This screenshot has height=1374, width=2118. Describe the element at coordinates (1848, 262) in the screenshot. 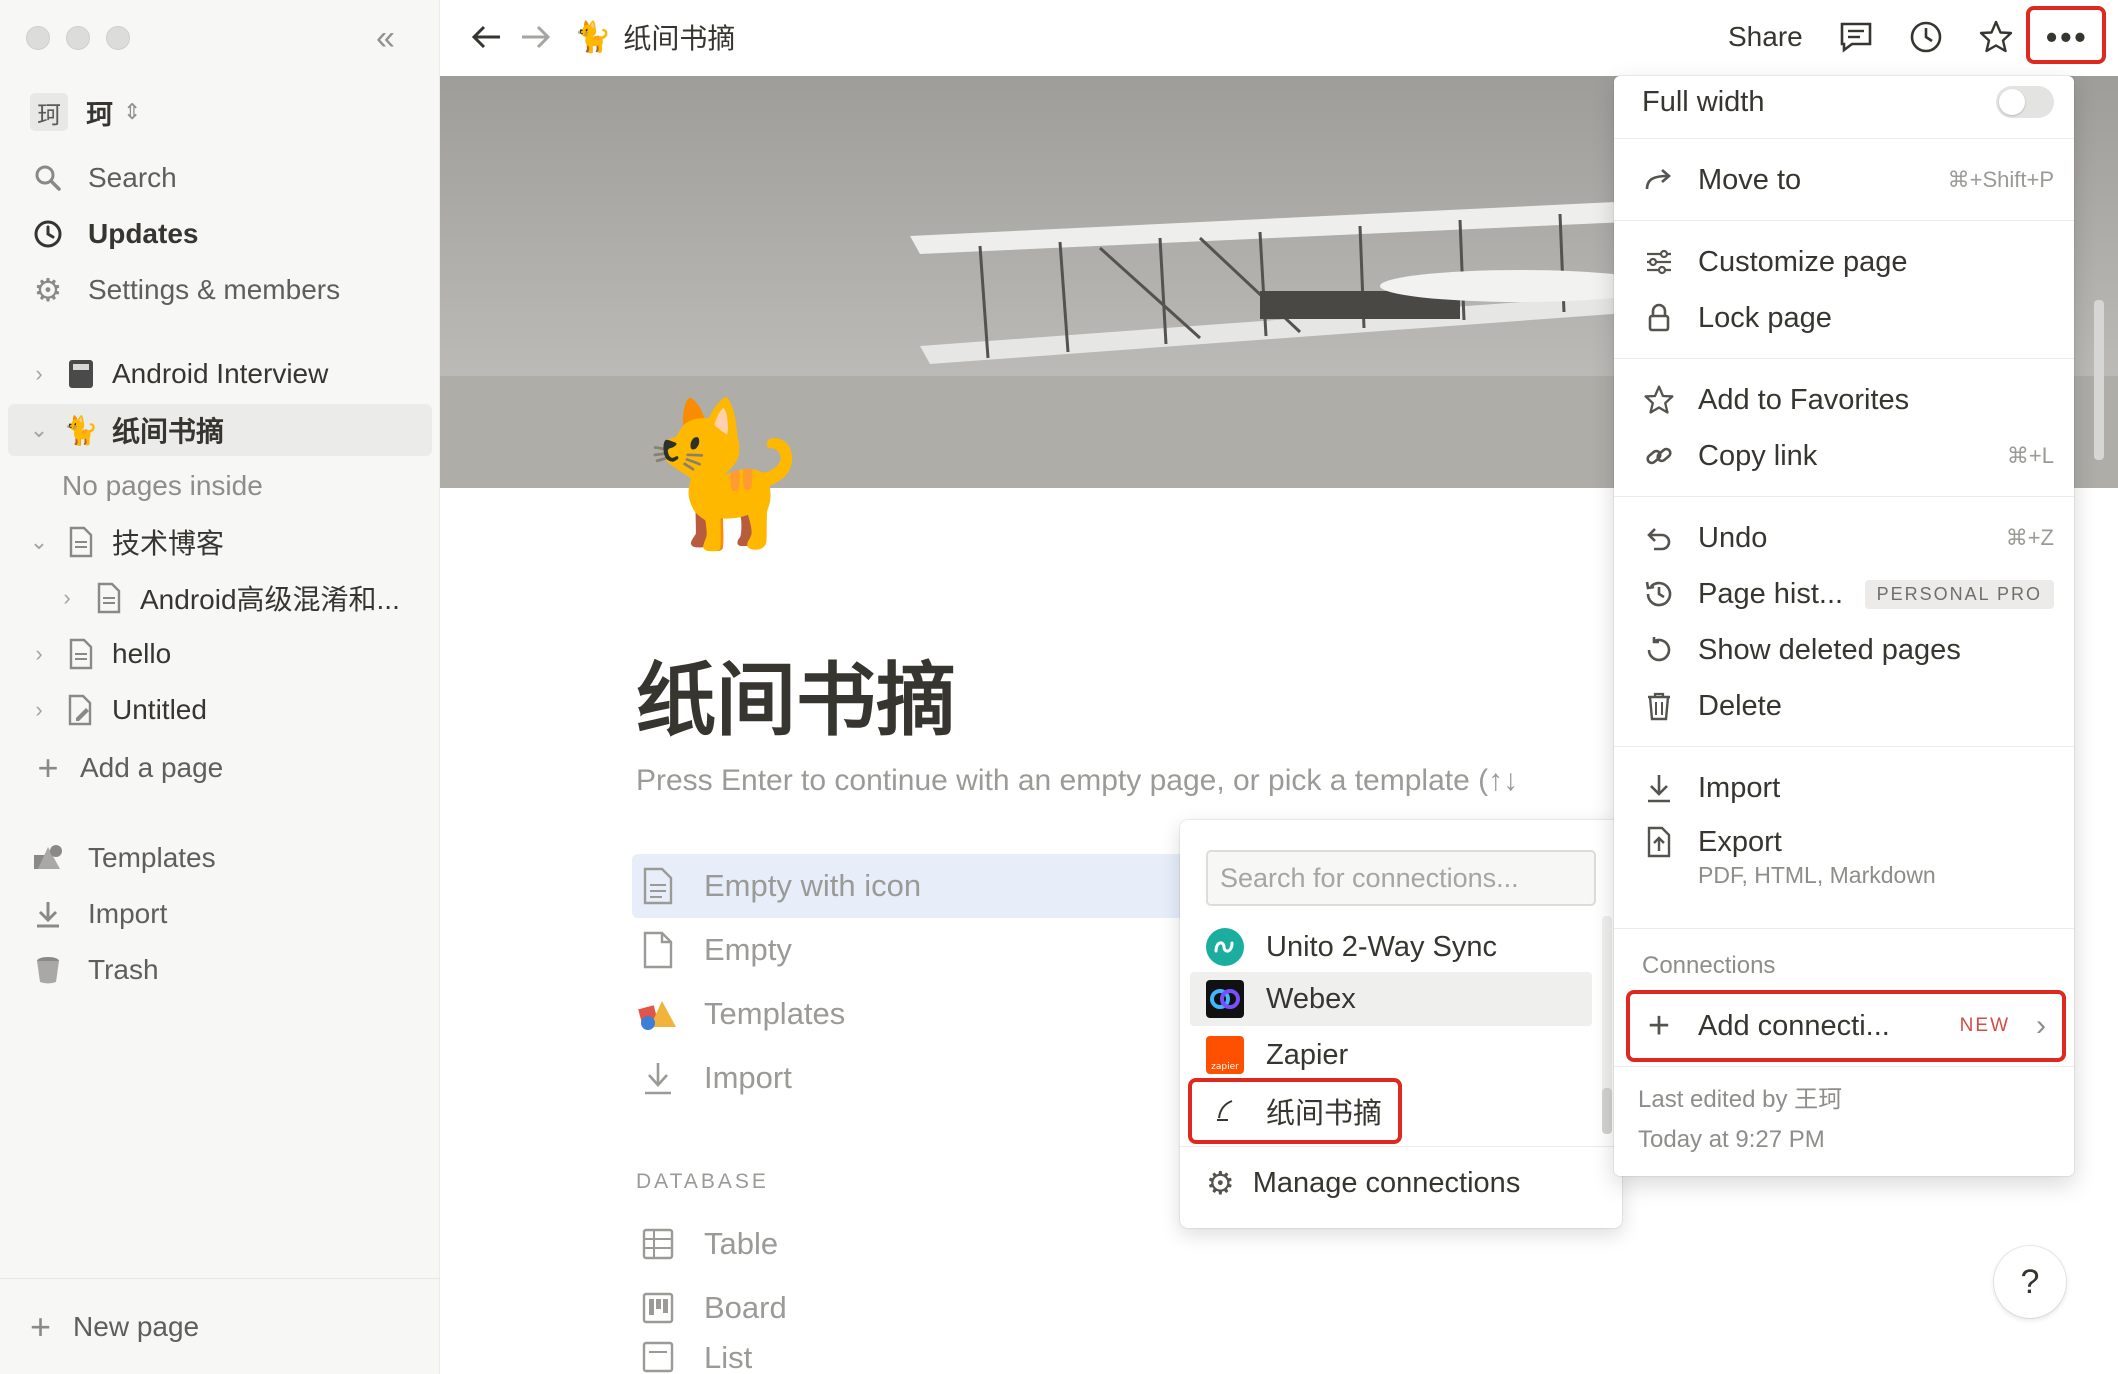

I see `menu-customize-page: Customize page` at that location.